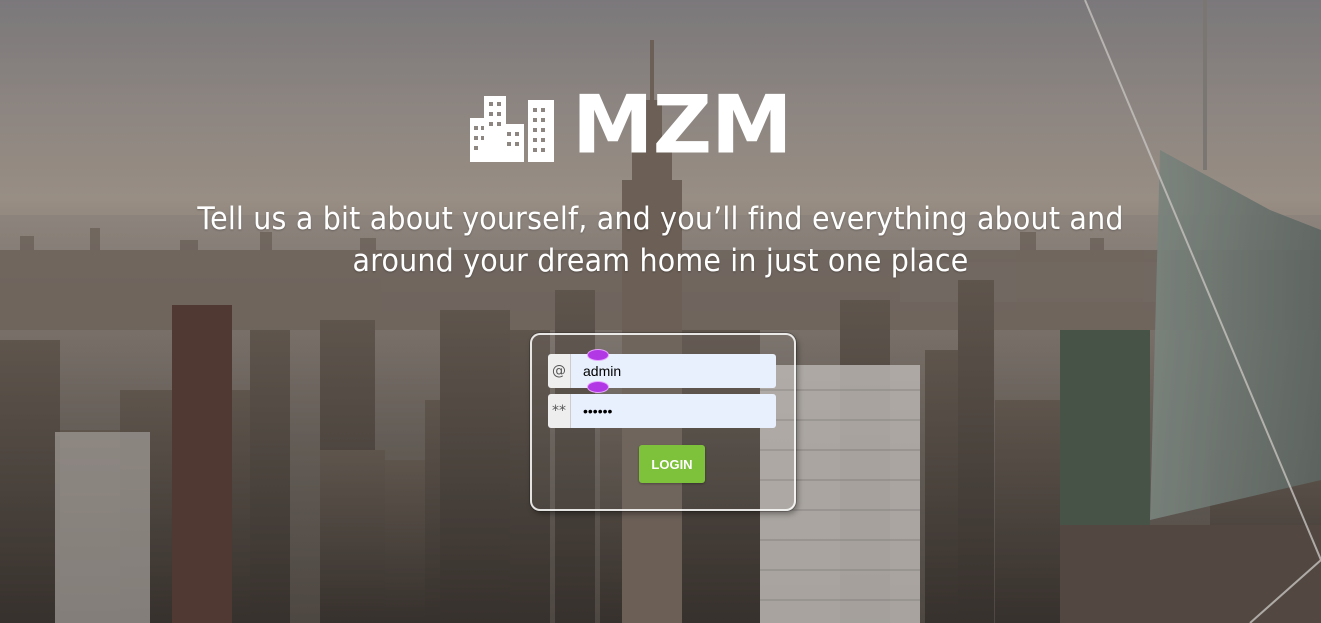  Describe the element at coordinates (559, 411) in the screenshot. I see `password-addon: **` at that location.